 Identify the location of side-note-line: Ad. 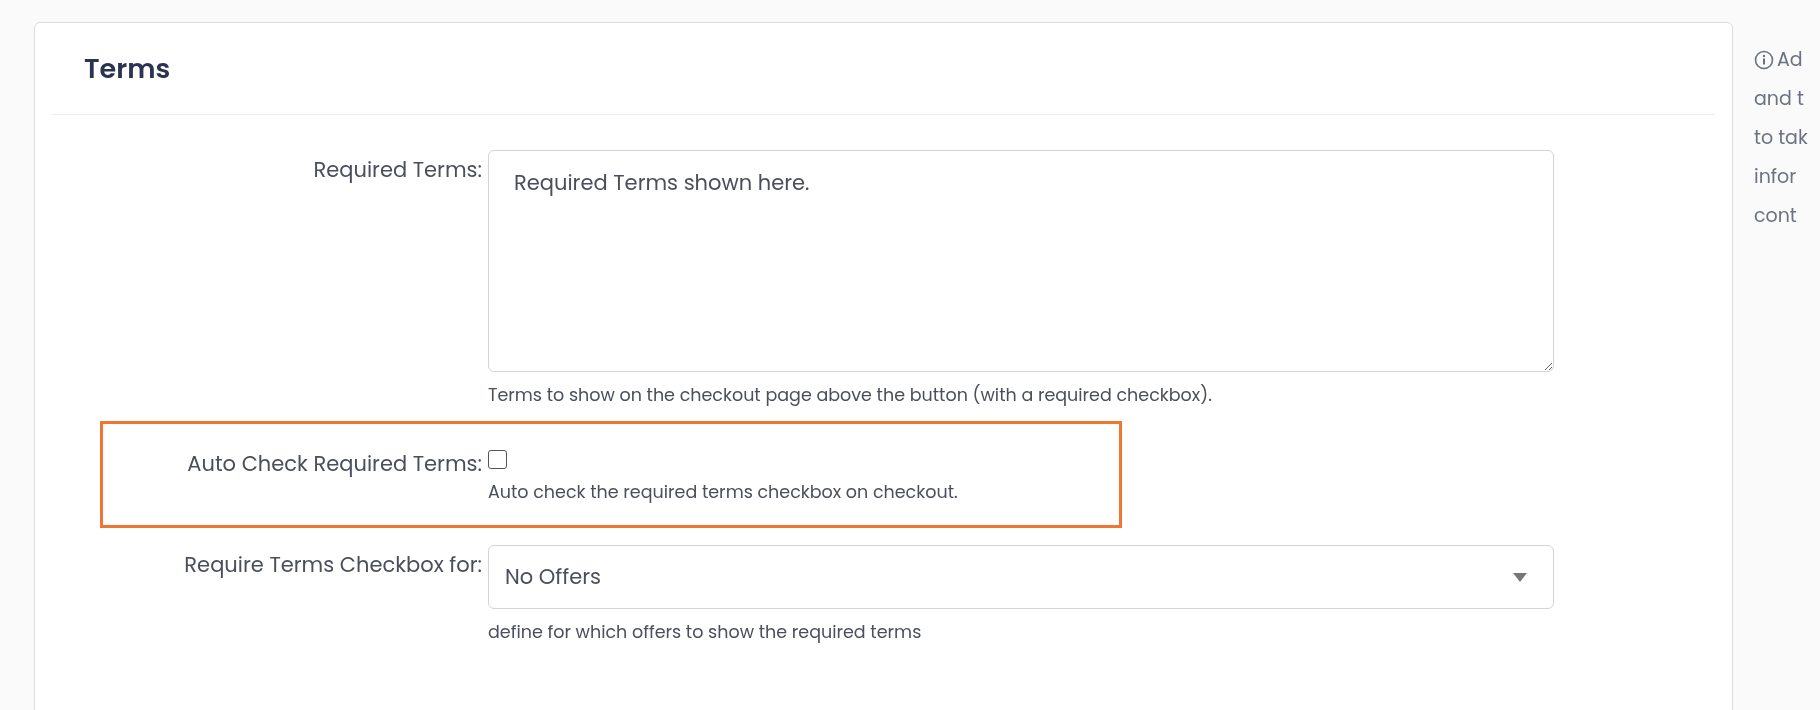
(1790, 60).